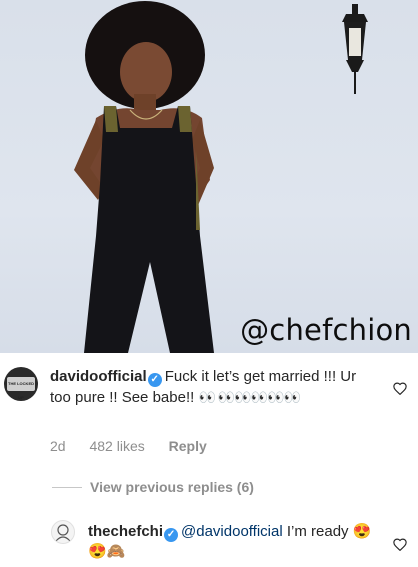  What do you see at coordinates (232, 531) in the screenshot?
I see `reply-mention: @davidoofficial` at bounding box center [232, 531].